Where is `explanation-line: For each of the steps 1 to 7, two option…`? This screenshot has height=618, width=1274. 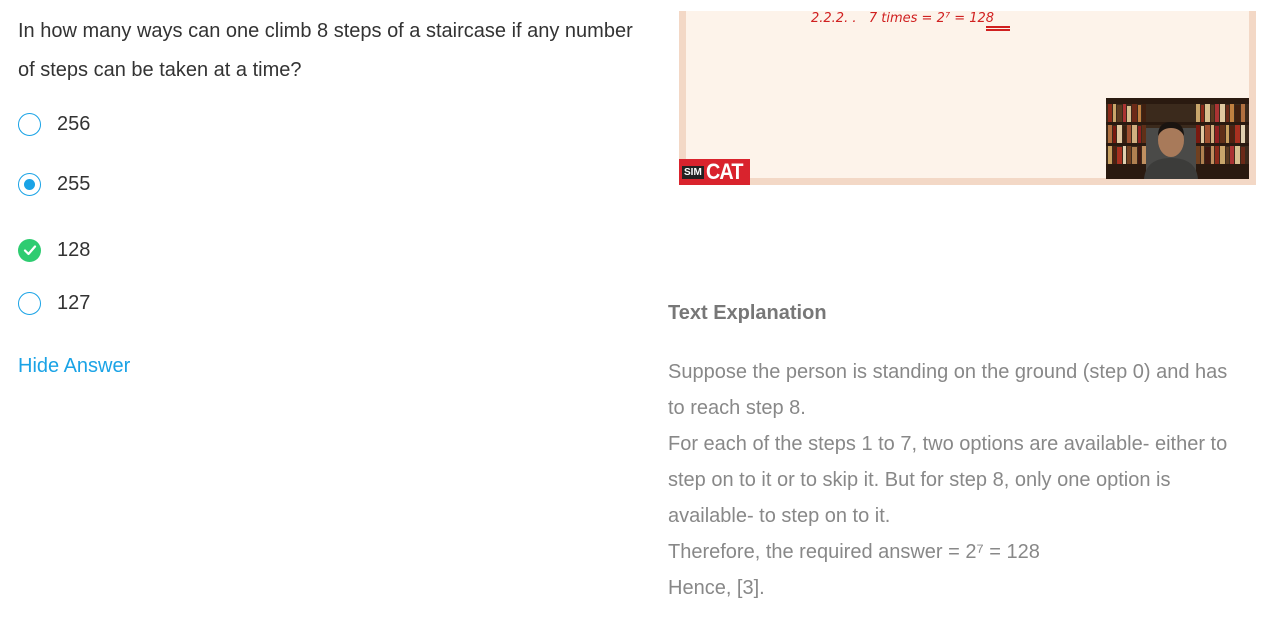
explanation-line: For each of the steps 1 to 7, two option… is located at coordinates (948, 444).